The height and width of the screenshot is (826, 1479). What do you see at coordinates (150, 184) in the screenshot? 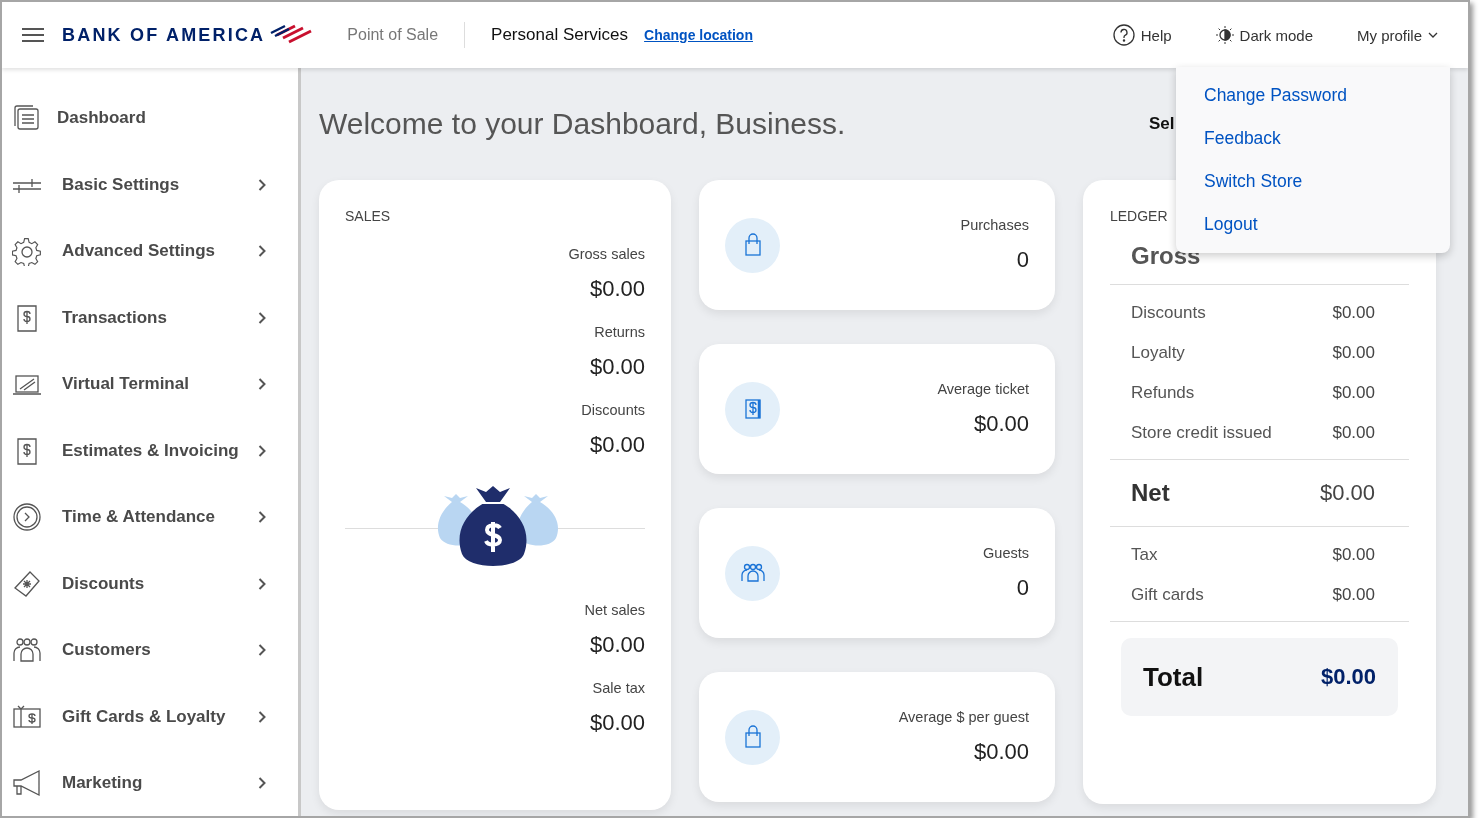
I see `sidebar-item: Basic Settings` at bounding box center [150, 184].